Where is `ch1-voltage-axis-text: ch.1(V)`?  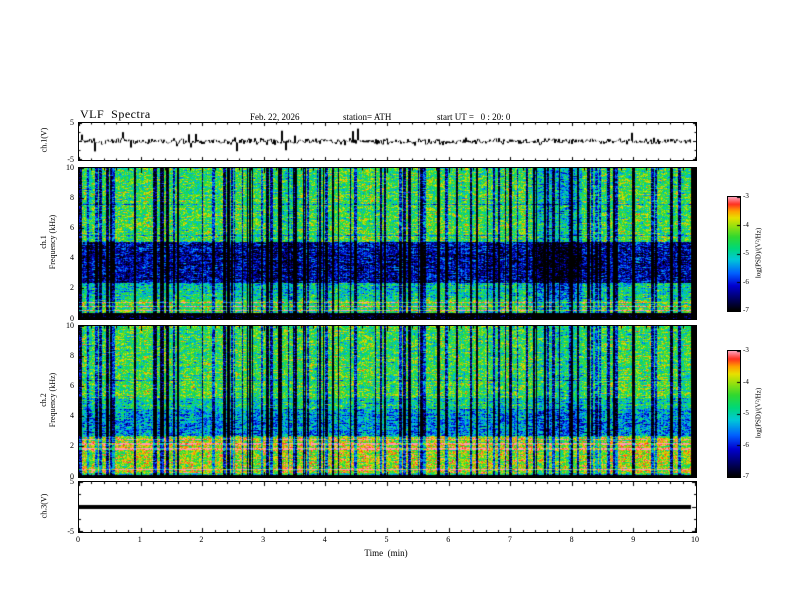 ch1-voltage-axis-text: ch.1(V) is located at coordinates (44, 140).